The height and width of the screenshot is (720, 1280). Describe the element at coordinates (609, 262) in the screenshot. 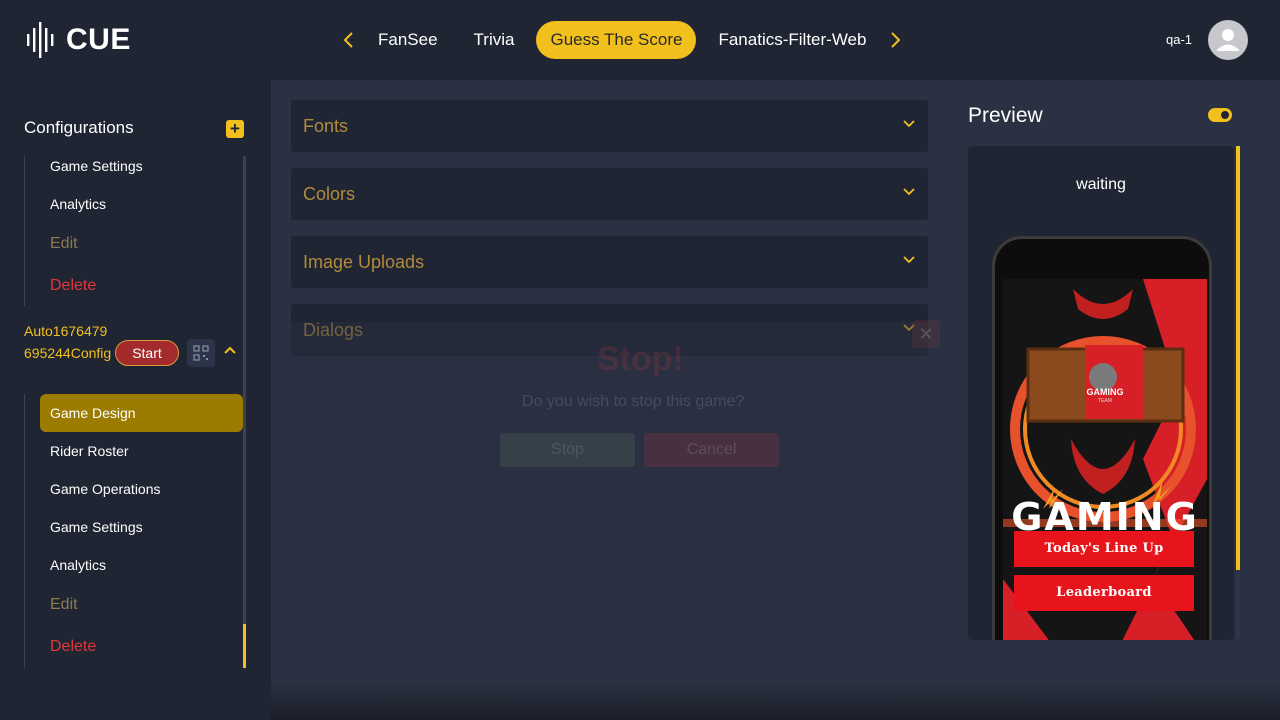

I see `section-image-uploads: Image Uploads` at that location.